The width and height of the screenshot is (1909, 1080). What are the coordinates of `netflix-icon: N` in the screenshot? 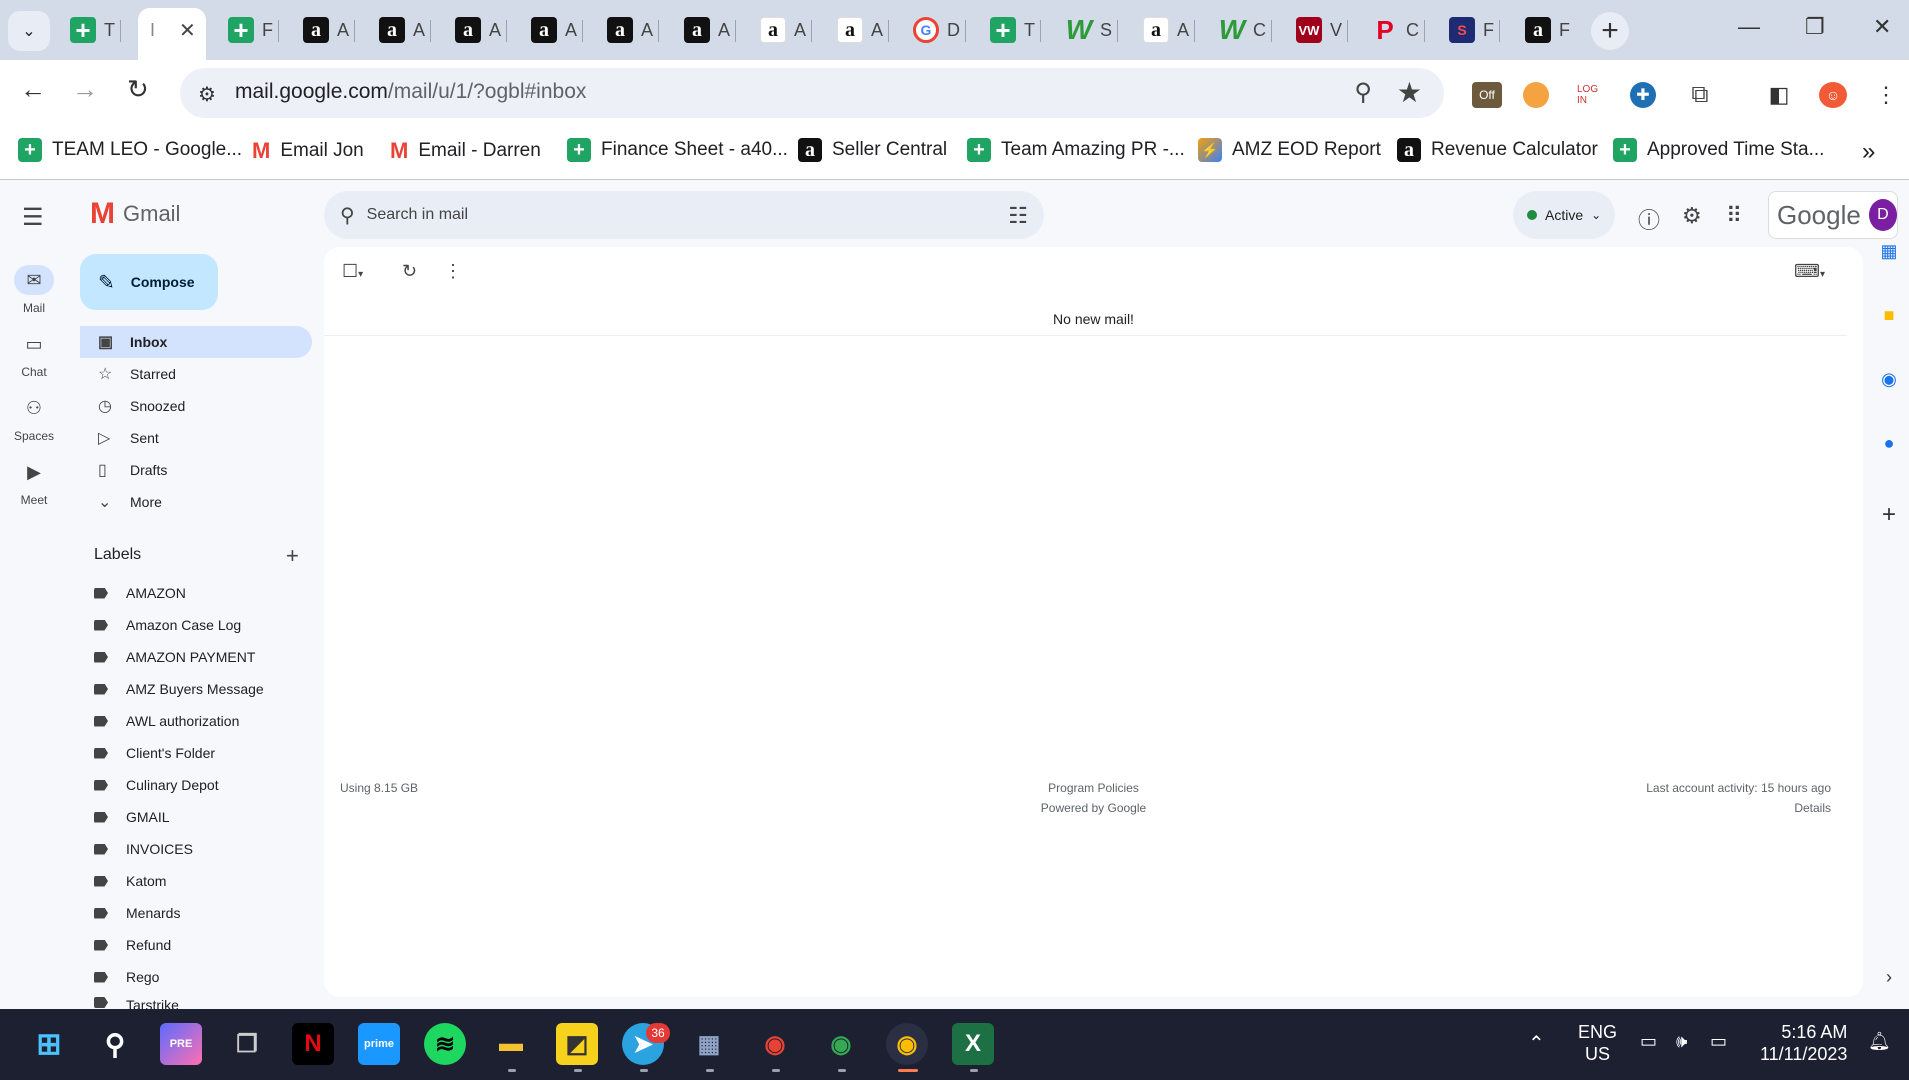 It's located at (313, 1044).